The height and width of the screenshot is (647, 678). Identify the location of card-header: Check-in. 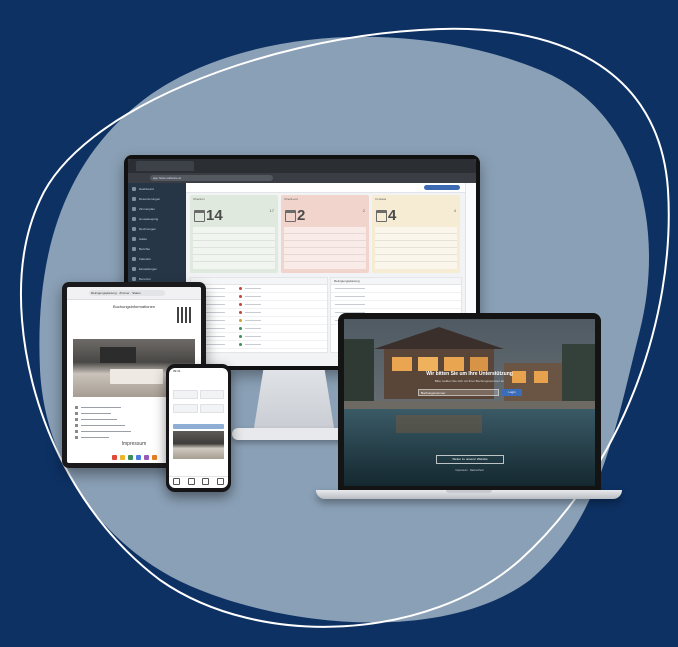
(199, 199).